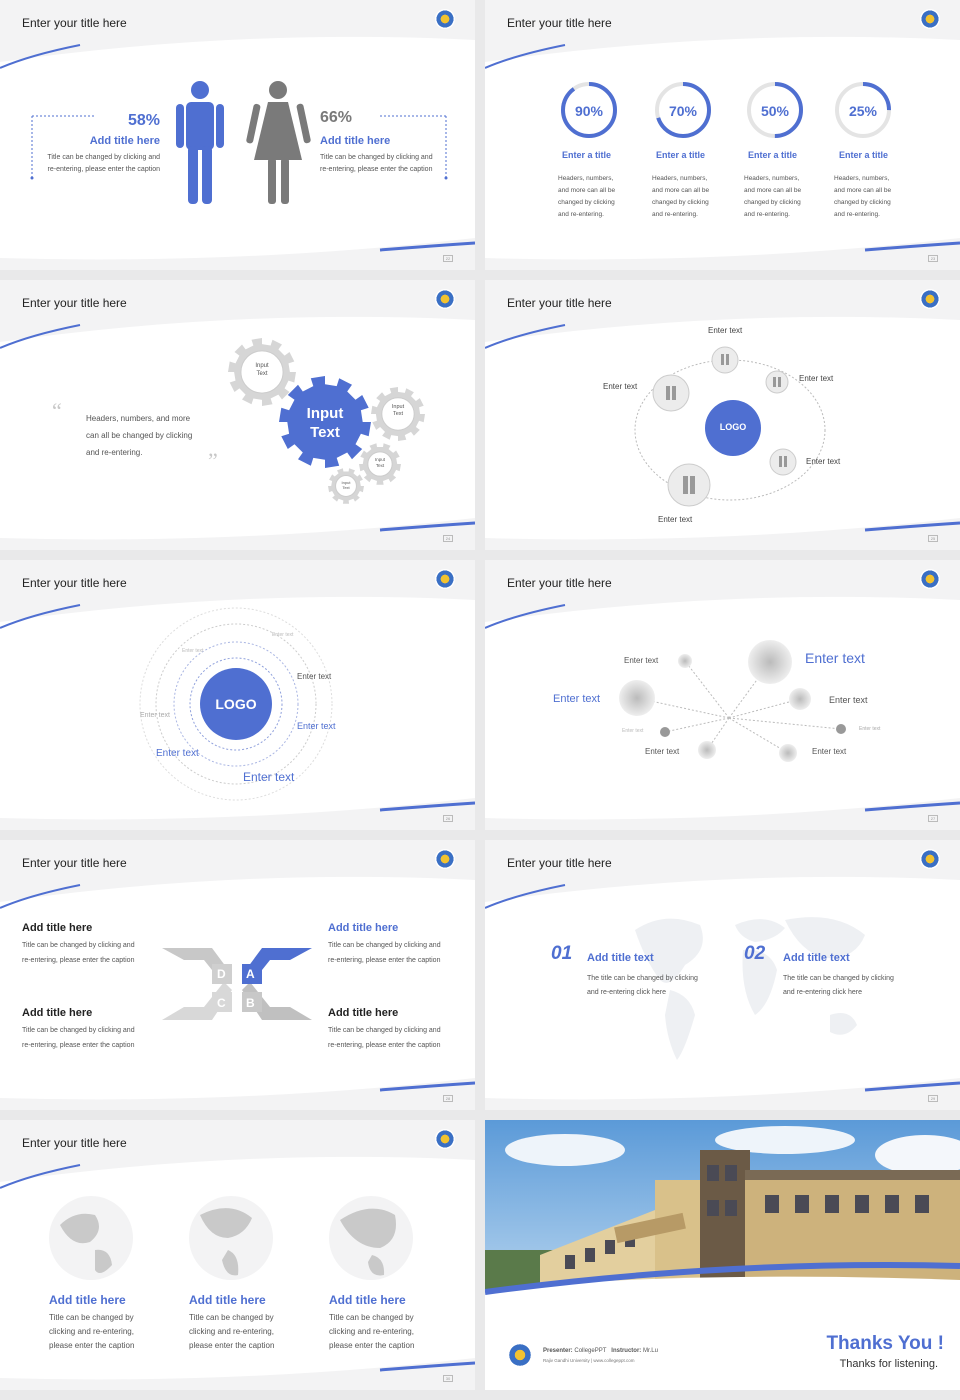 Image resolution: width=960 pixels, height=1400 pixels. Describe the element at coordinates (775, 111) in the screenshot. I see `ring-percent: 50%` at that location.